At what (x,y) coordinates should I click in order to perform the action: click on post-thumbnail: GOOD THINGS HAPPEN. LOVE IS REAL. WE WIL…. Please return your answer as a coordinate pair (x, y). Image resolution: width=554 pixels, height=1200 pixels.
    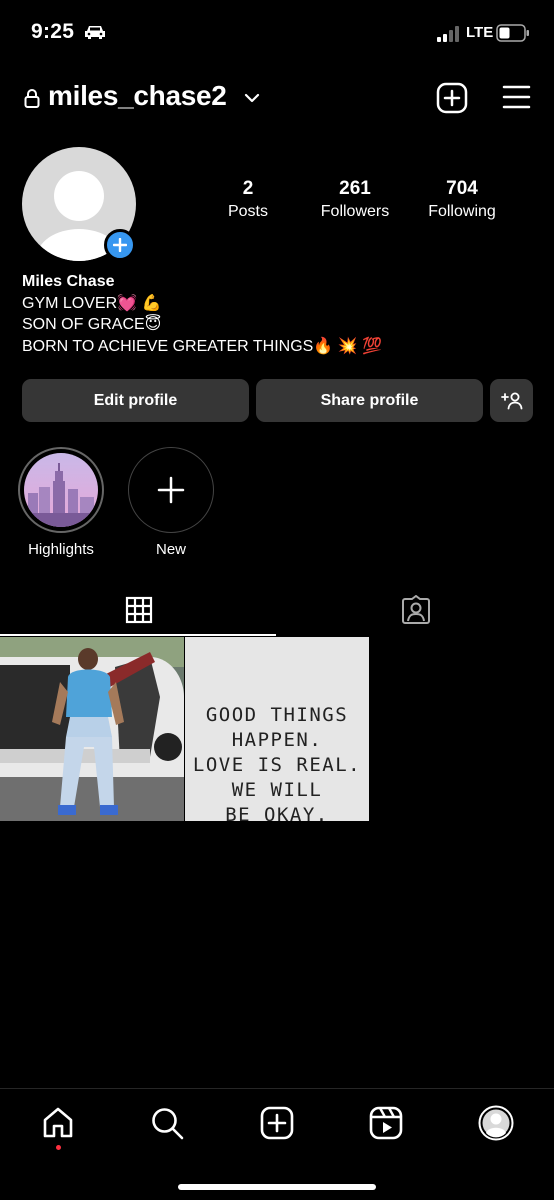
    Looking at the image, I should click on (277, 729).